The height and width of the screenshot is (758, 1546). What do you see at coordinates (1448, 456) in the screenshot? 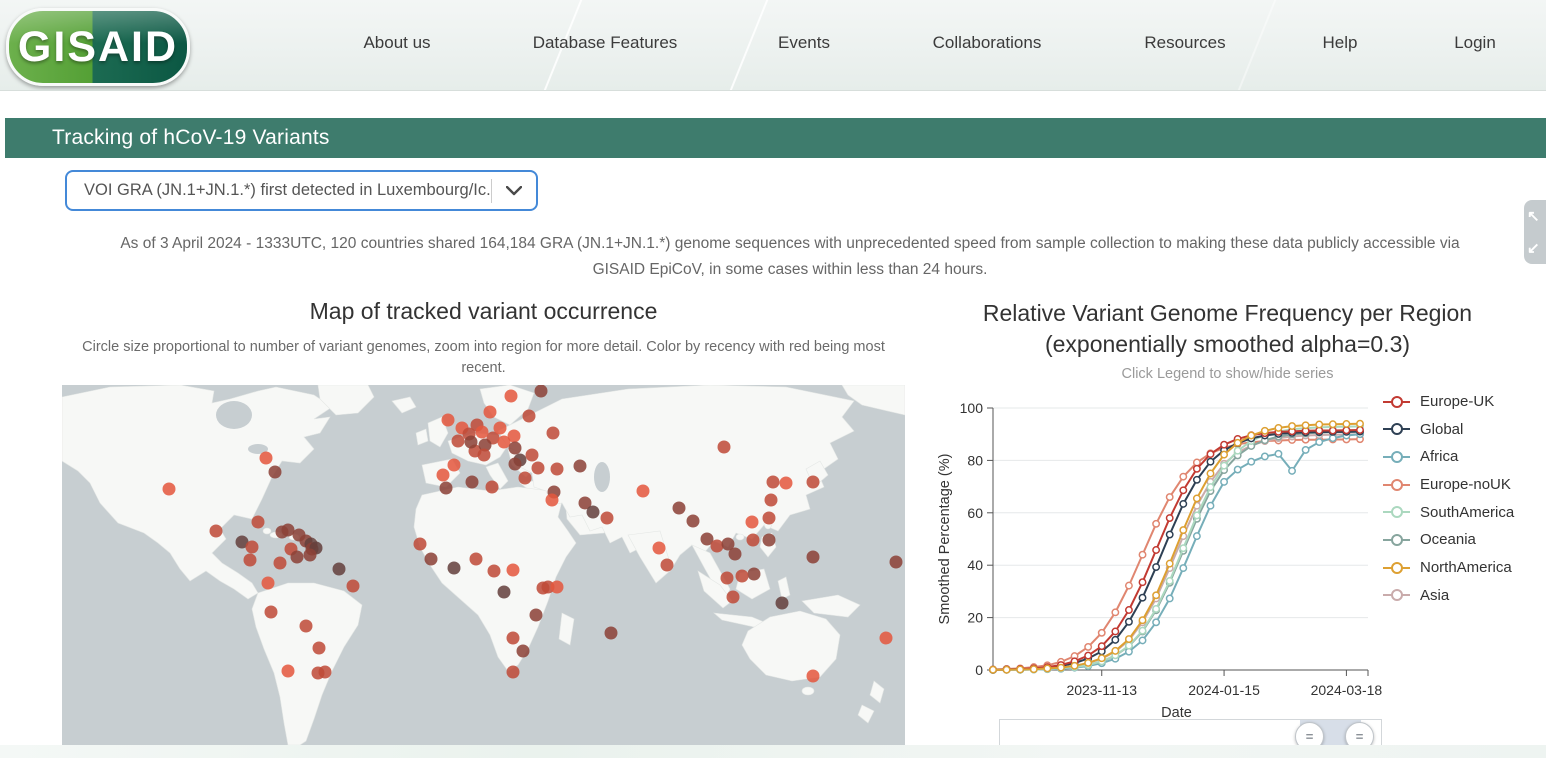
I see `legend-item-Africa: Africa` at bounding box center [1448, 456].